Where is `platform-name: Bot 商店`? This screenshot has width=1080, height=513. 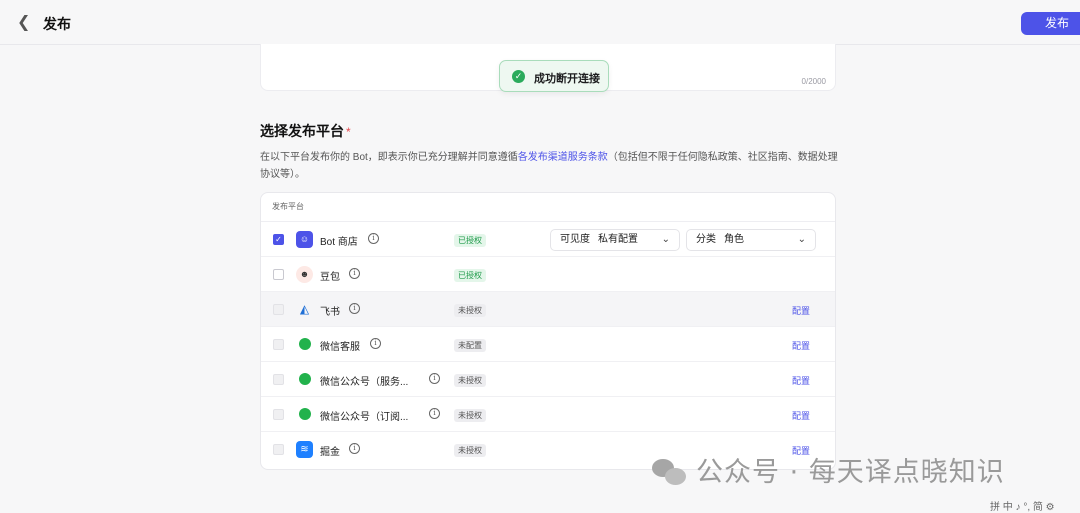
platform-name: Bot 商店 is located at coordinates (339, 242).